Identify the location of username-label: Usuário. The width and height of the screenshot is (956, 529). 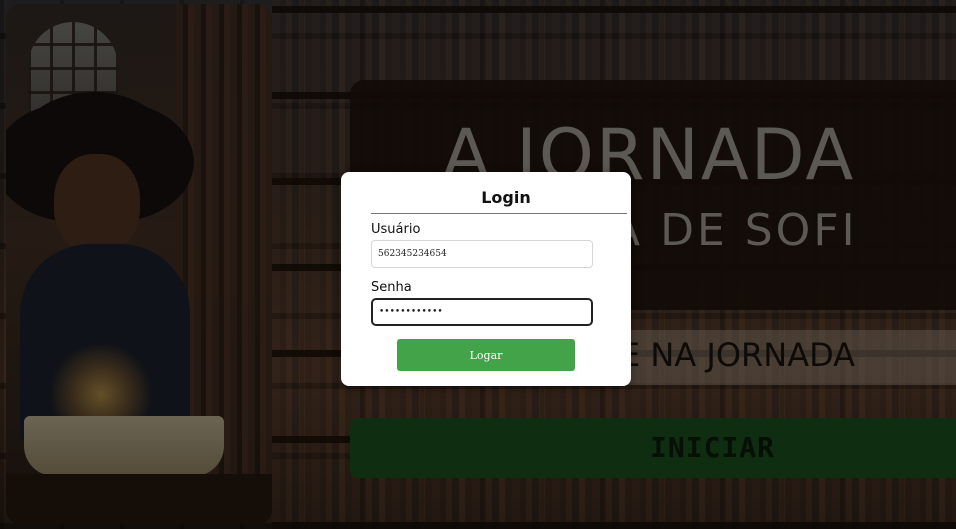
(396, 229).